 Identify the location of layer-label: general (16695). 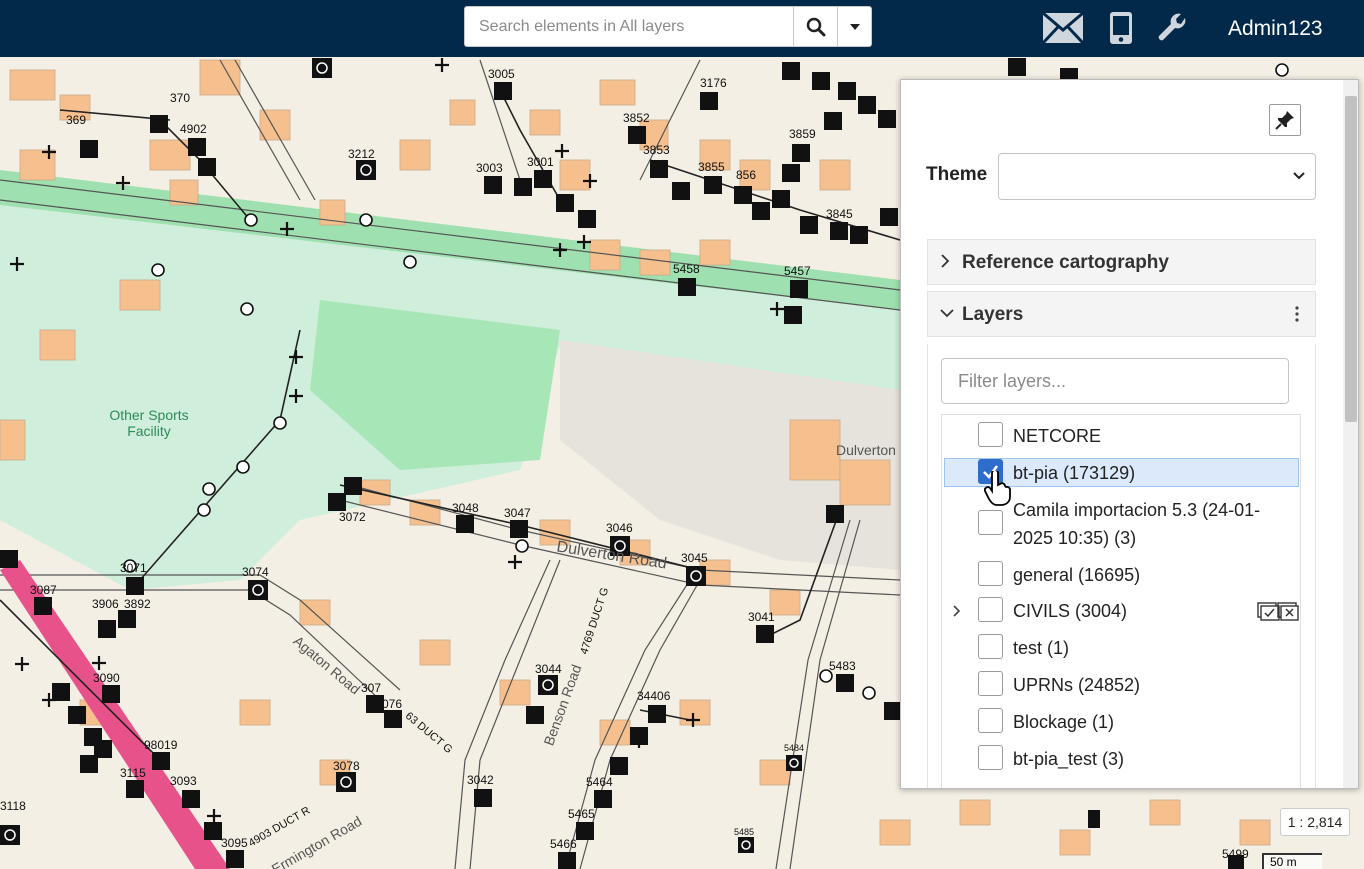
(1077, 575).